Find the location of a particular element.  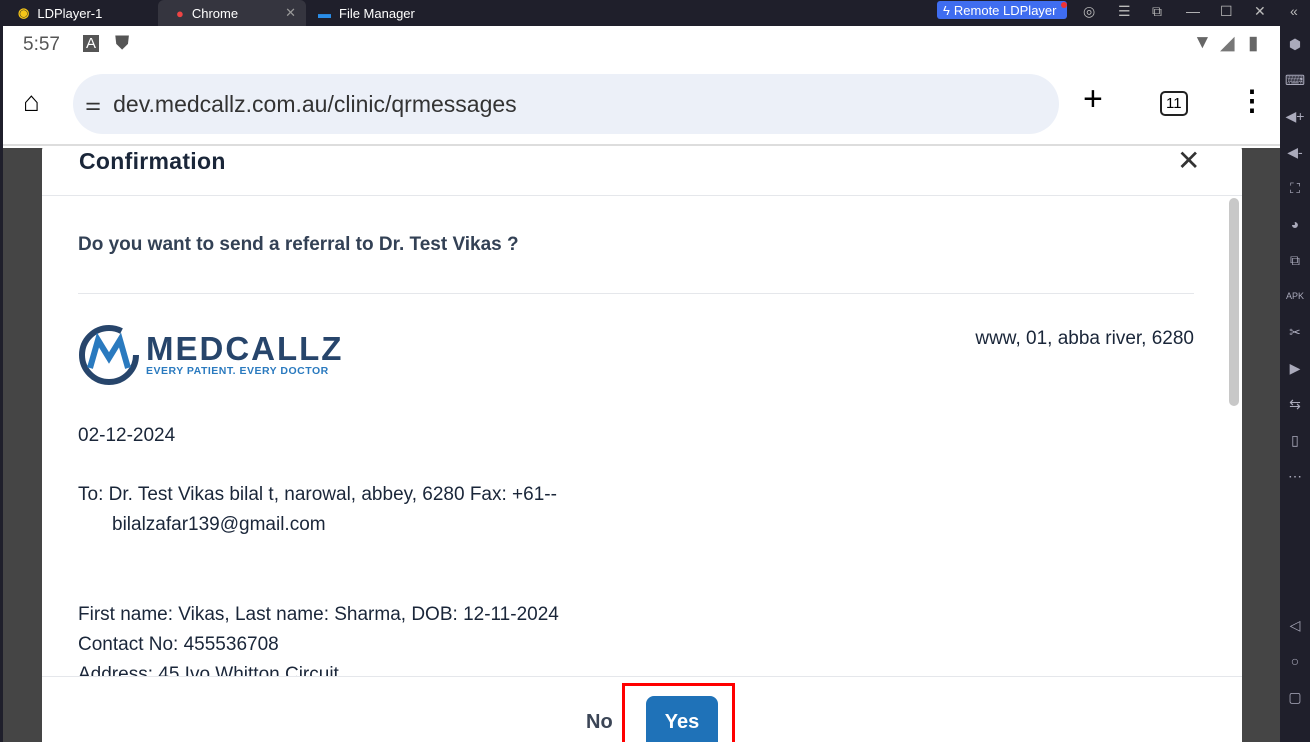

battery-icon: ▮ is located at coordinates (1253, 43).